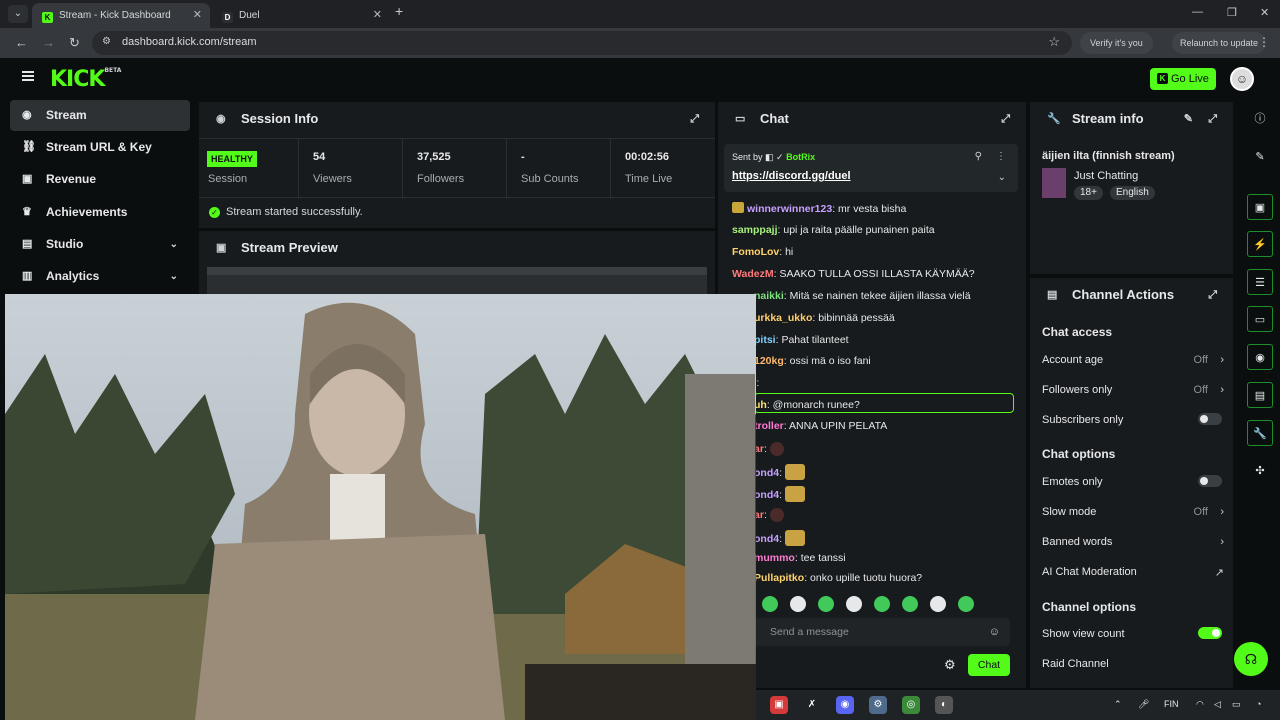  I want to click on sidebar-item-analytics: ▥ Analytics ⌄, so click(100, 276).